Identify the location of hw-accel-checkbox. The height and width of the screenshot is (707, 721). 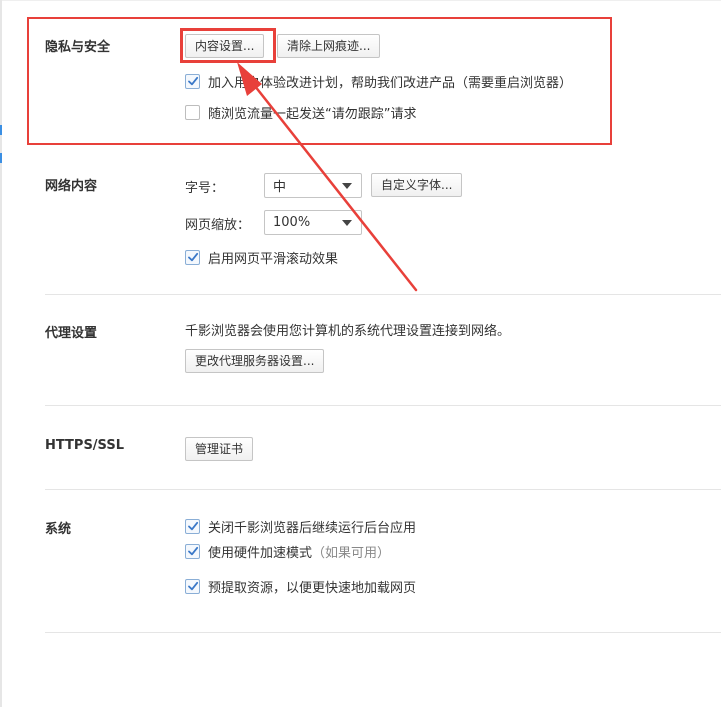
(192, 551).